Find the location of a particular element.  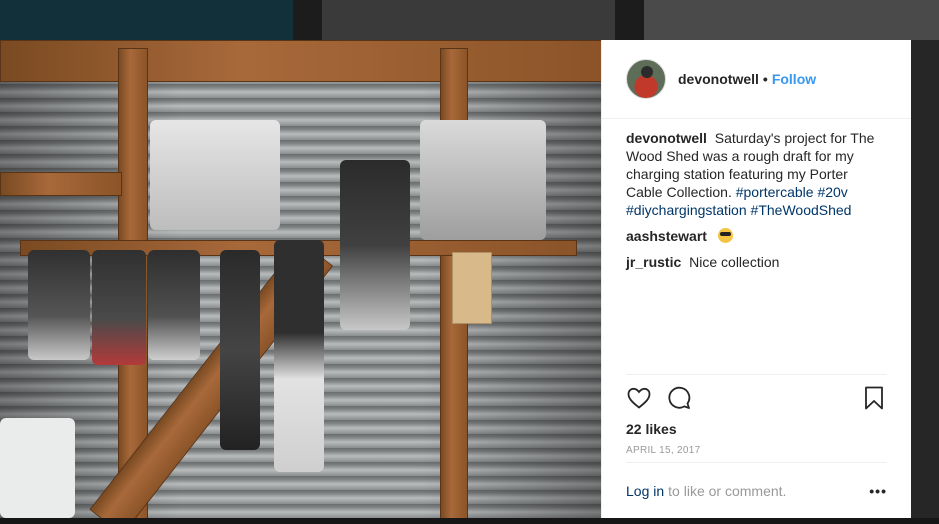

comment-username: jr_rustic is located at coordinates (653, 262).